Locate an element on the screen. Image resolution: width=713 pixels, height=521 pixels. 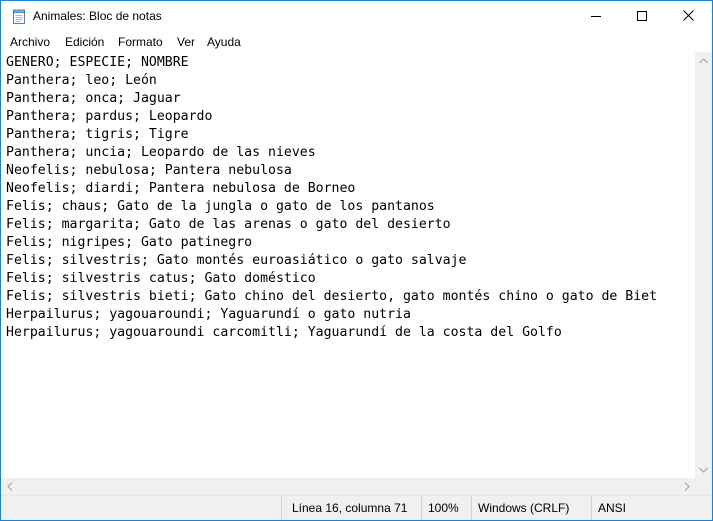
menu-archivo: Archivo is located at coordinates (30, 42).